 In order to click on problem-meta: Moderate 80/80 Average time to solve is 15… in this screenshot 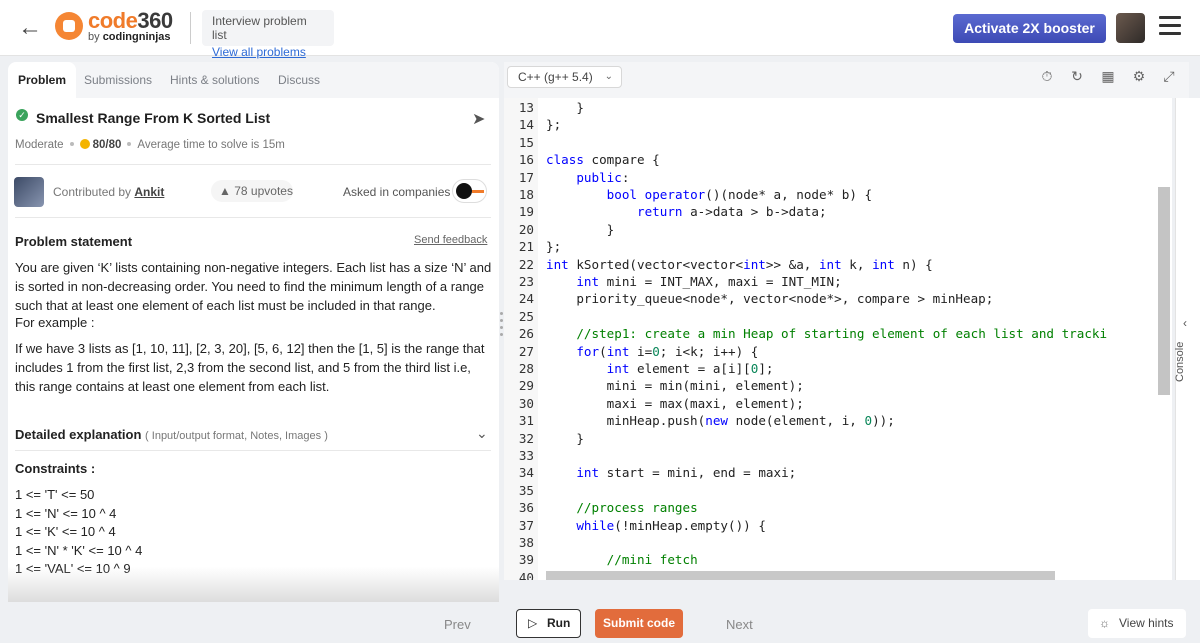, I will do `click(150, 145)`.